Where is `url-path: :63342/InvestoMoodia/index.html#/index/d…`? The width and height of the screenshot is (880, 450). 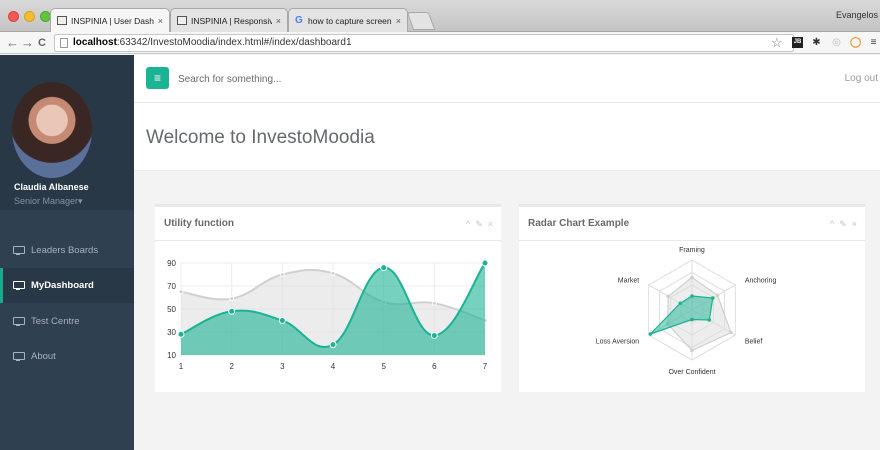
url-path: :63342/InvestoMoodia/index.html#/index/d… is located at coordinates (234, 42).